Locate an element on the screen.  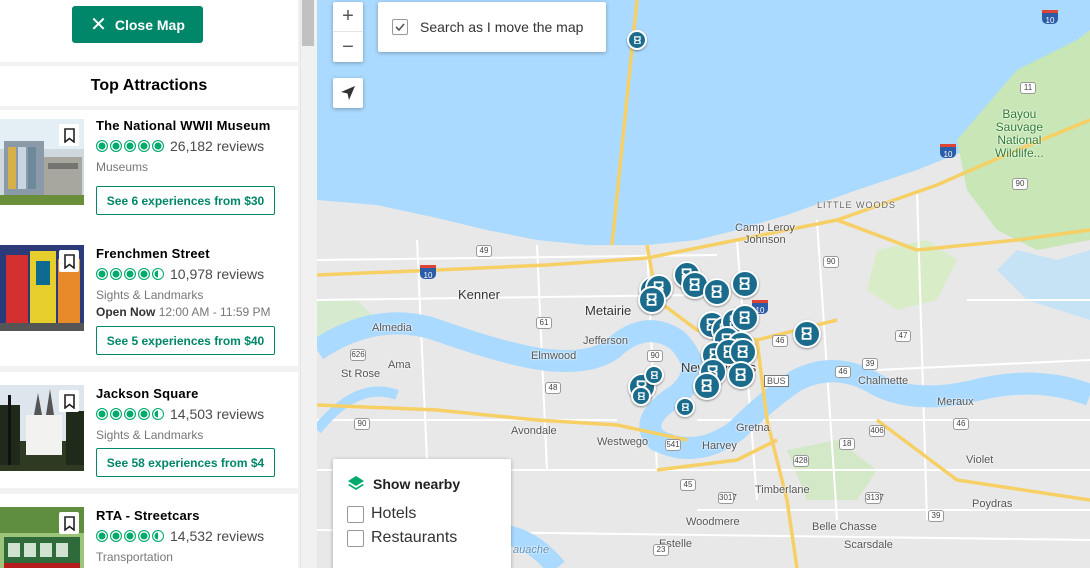
attraction-name: RTA - Streetcars is located at coordinates (148, 515).